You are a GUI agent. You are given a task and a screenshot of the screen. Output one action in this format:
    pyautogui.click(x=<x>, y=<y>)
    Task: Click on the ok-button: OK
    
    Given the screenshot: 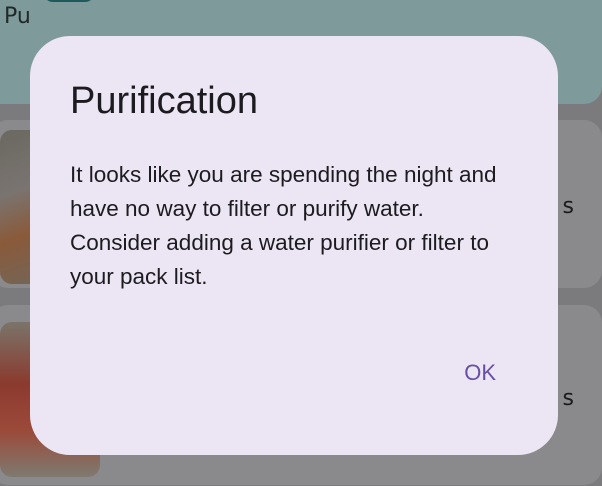 What is the action you would take?
    pyautogui.click(x=480, y=373)
    